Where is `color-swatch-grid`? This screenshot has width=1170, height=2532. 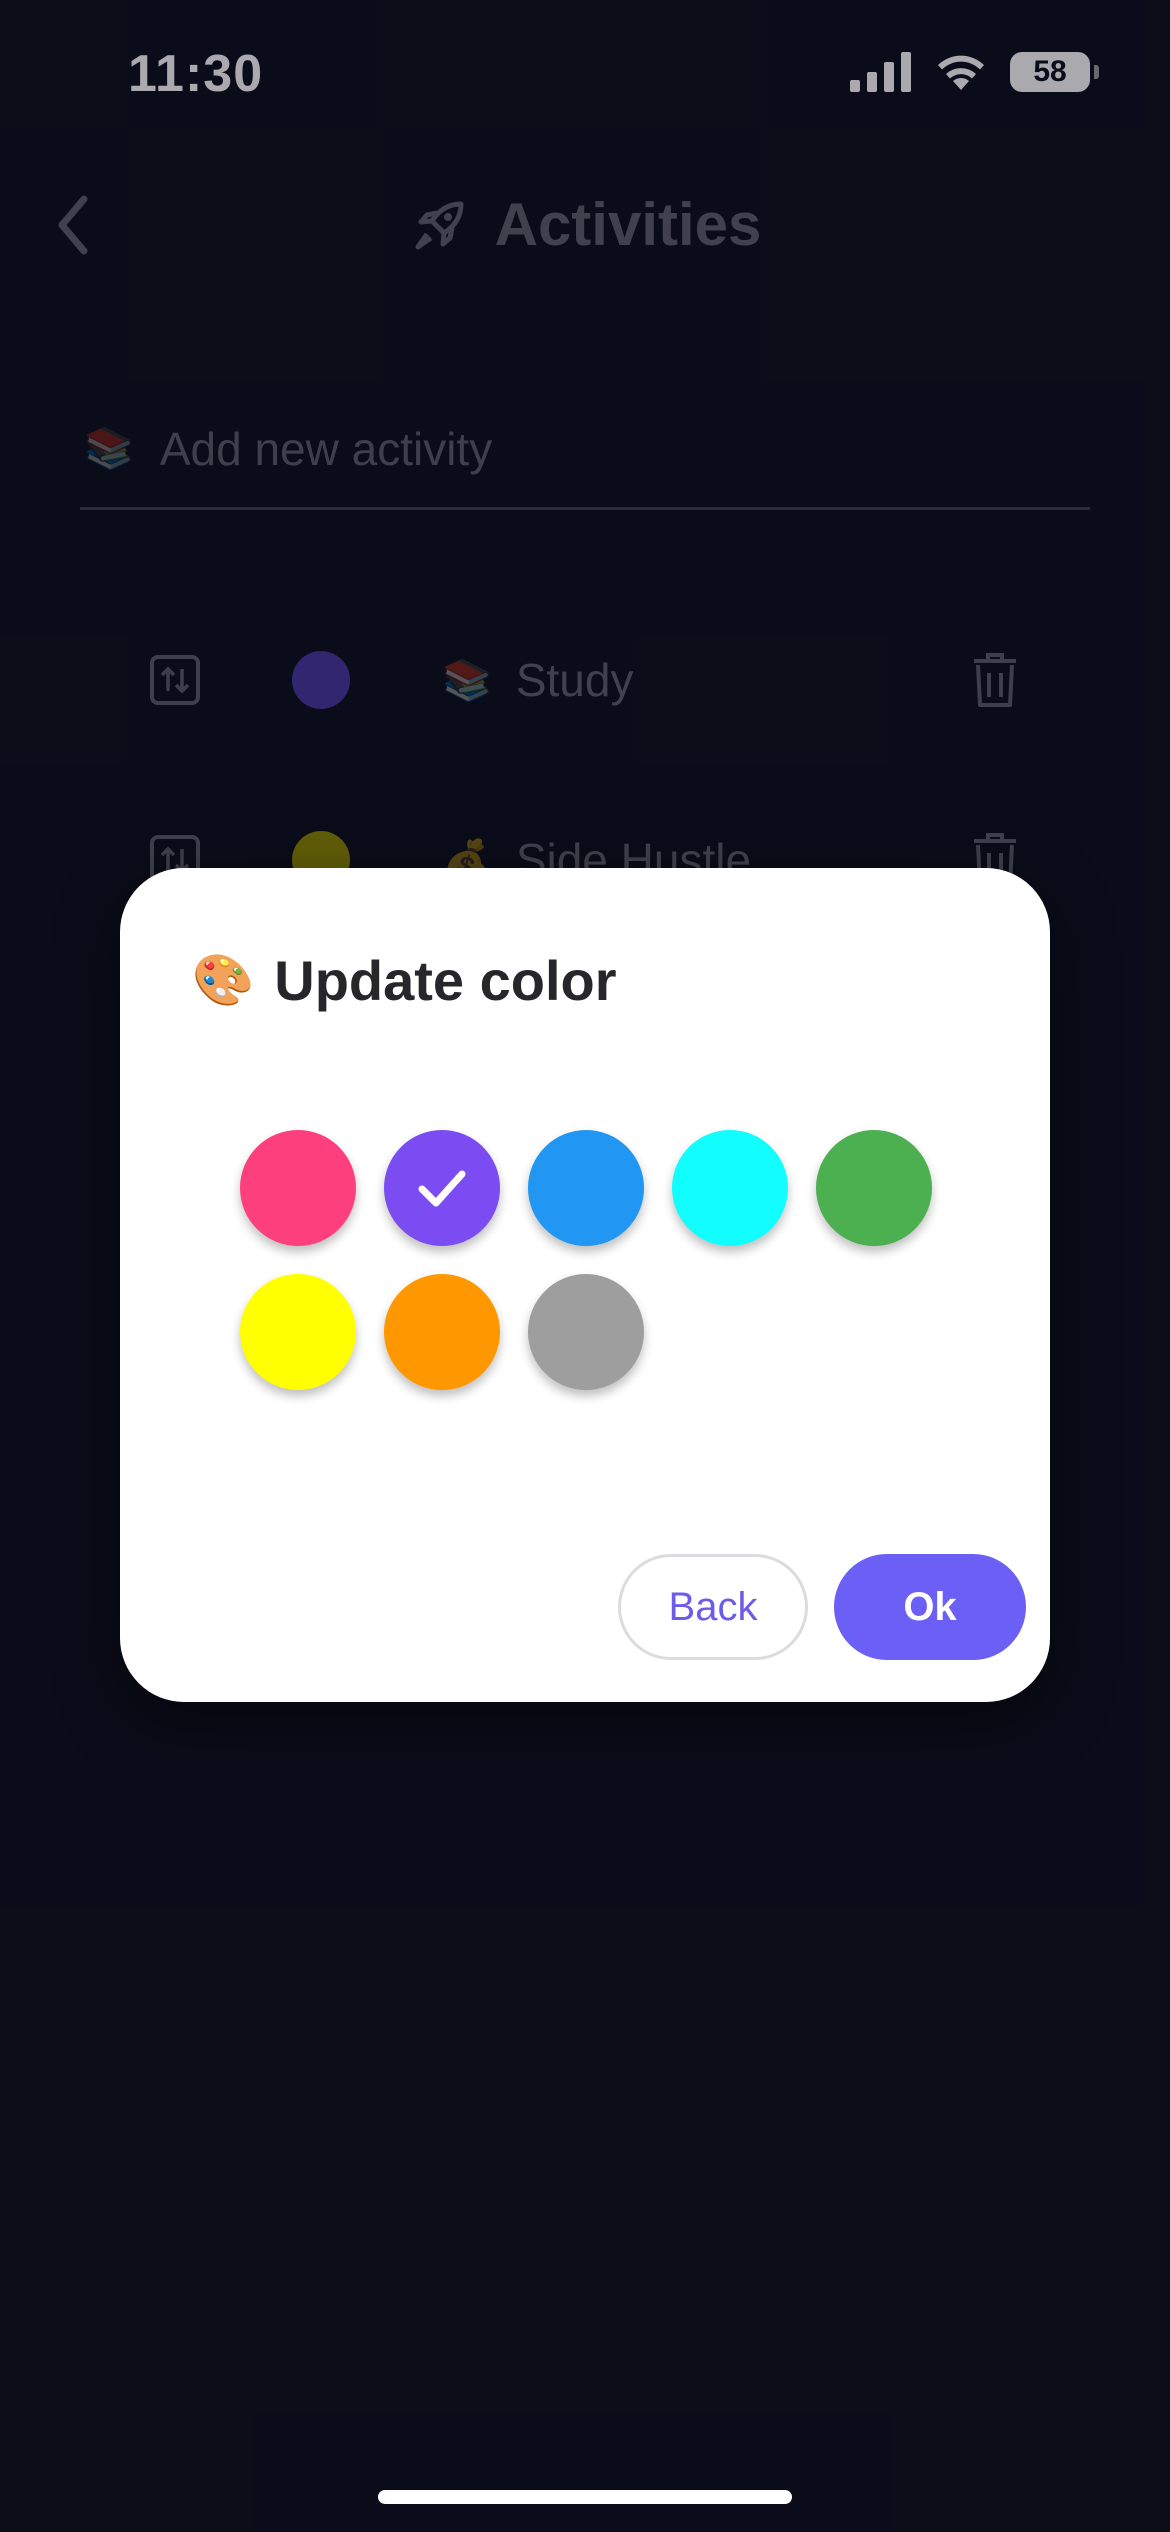
color-swatch-grid is located at coordinates (600, 1260).